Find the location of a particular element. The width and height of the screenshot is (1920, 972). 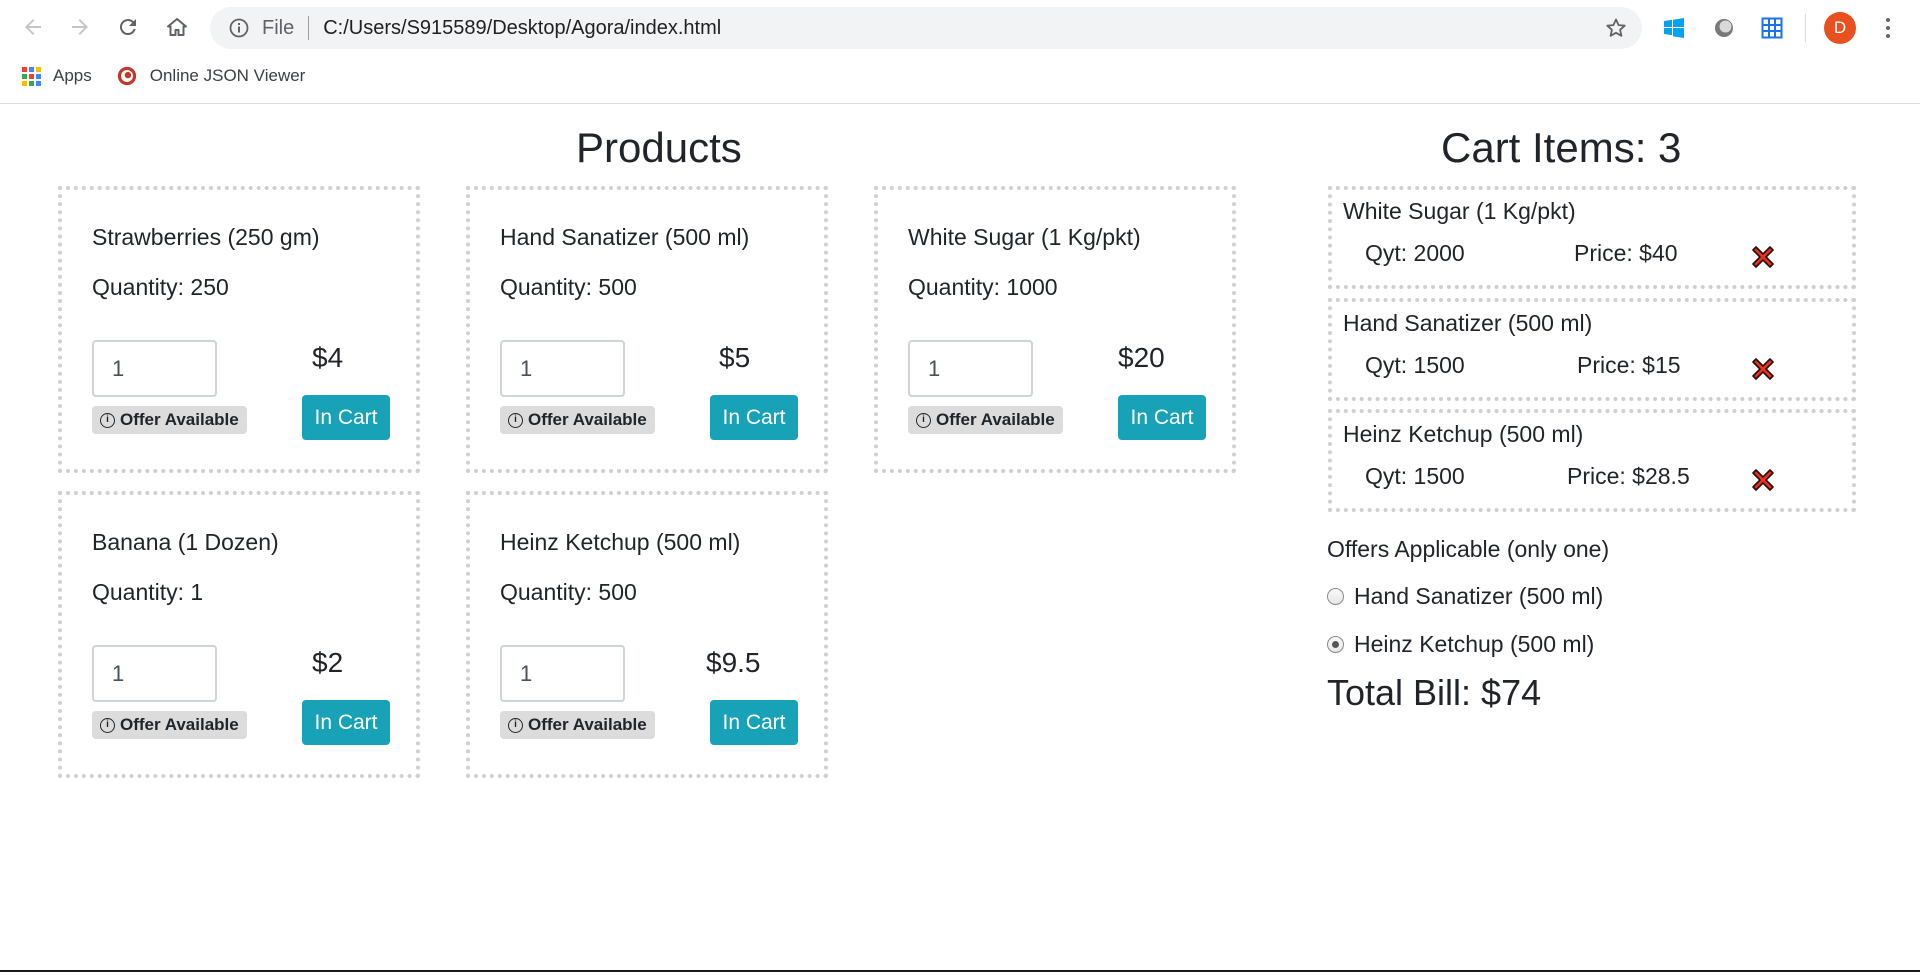

bookmark-star-icon is located at coordinates (1616, 28).